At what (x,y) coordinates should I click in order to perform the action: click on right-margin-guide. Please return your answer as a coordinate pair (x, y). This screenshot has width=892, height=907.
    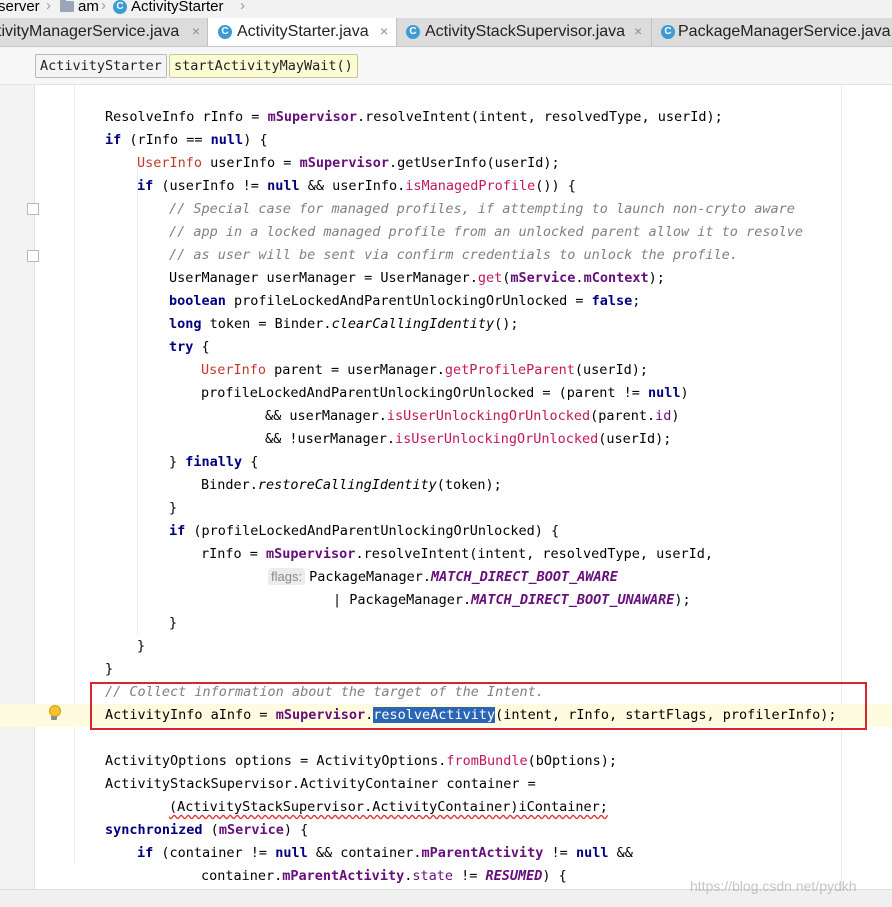
    Looking at the image, I should click on (841, 495).